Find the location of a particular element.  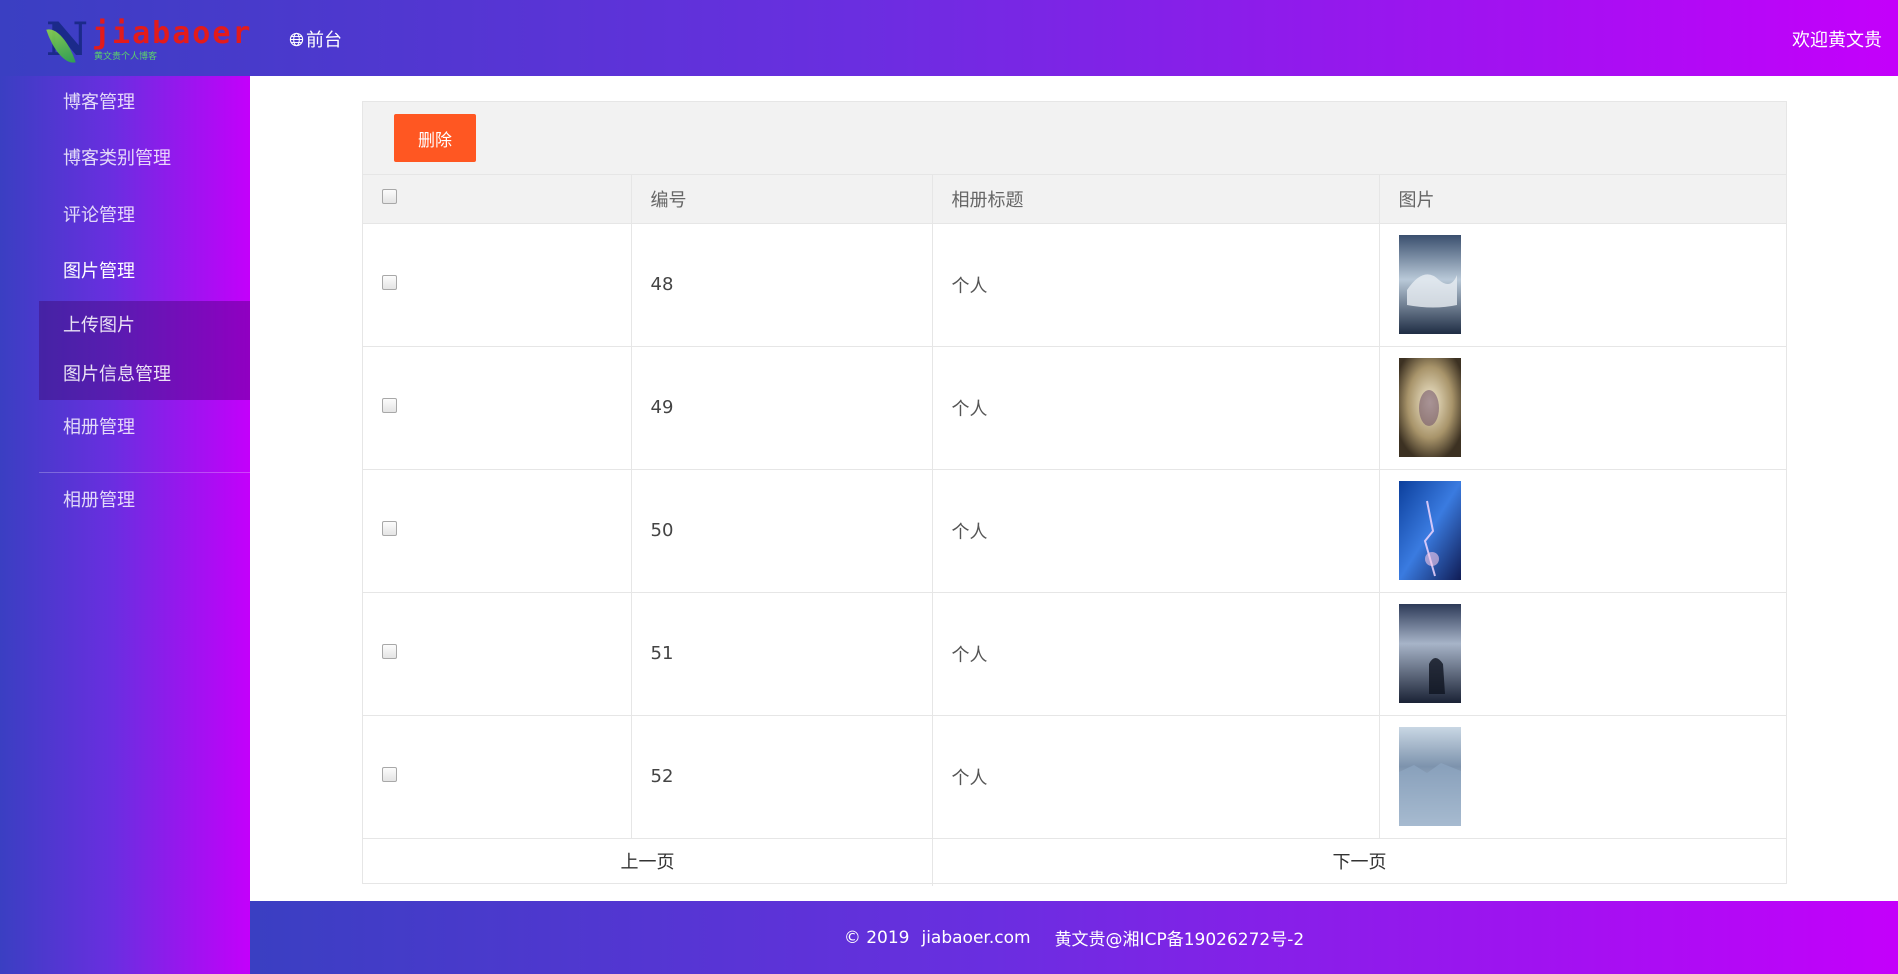

table-row: 51 个人 is located at coordinates (1074, 654).